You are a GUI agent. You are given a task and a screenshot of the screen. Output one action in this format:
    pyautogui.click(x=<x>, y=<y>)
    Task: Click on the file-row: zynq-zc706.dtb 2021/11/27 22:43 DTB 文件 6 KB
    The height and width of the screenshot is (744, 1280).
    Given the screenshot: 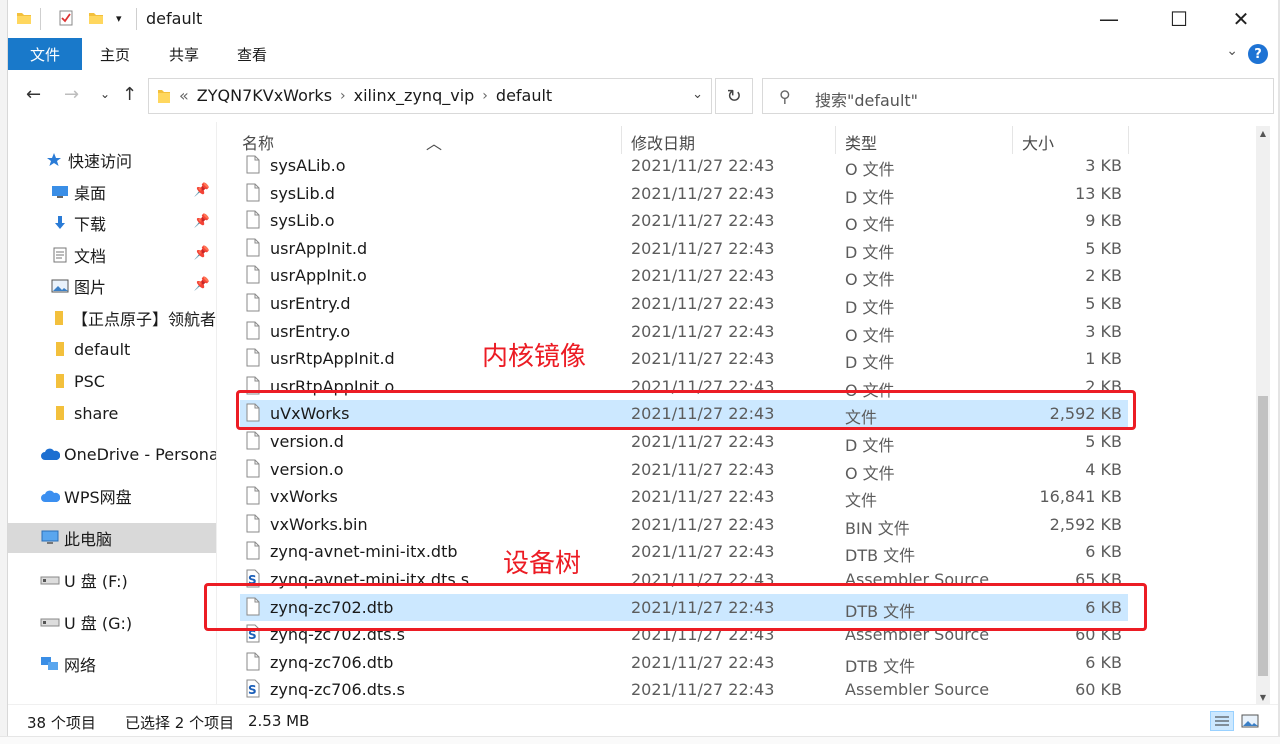 What is the action you would take?
    pyautogui.click(x=684, y=662)
    